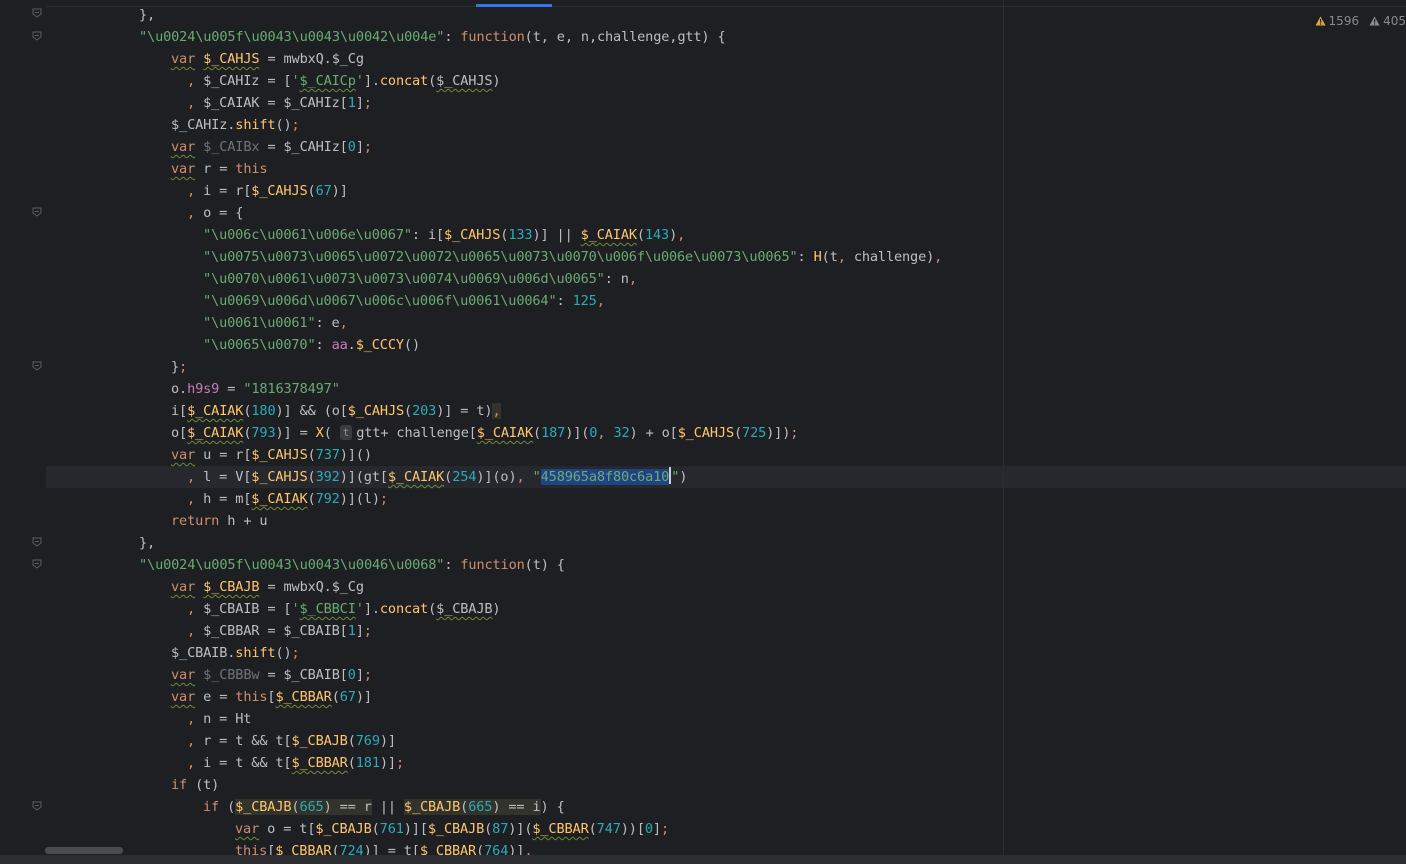 The image size is (1406, 864). I want to click on code-line: };, so click(179, 367).